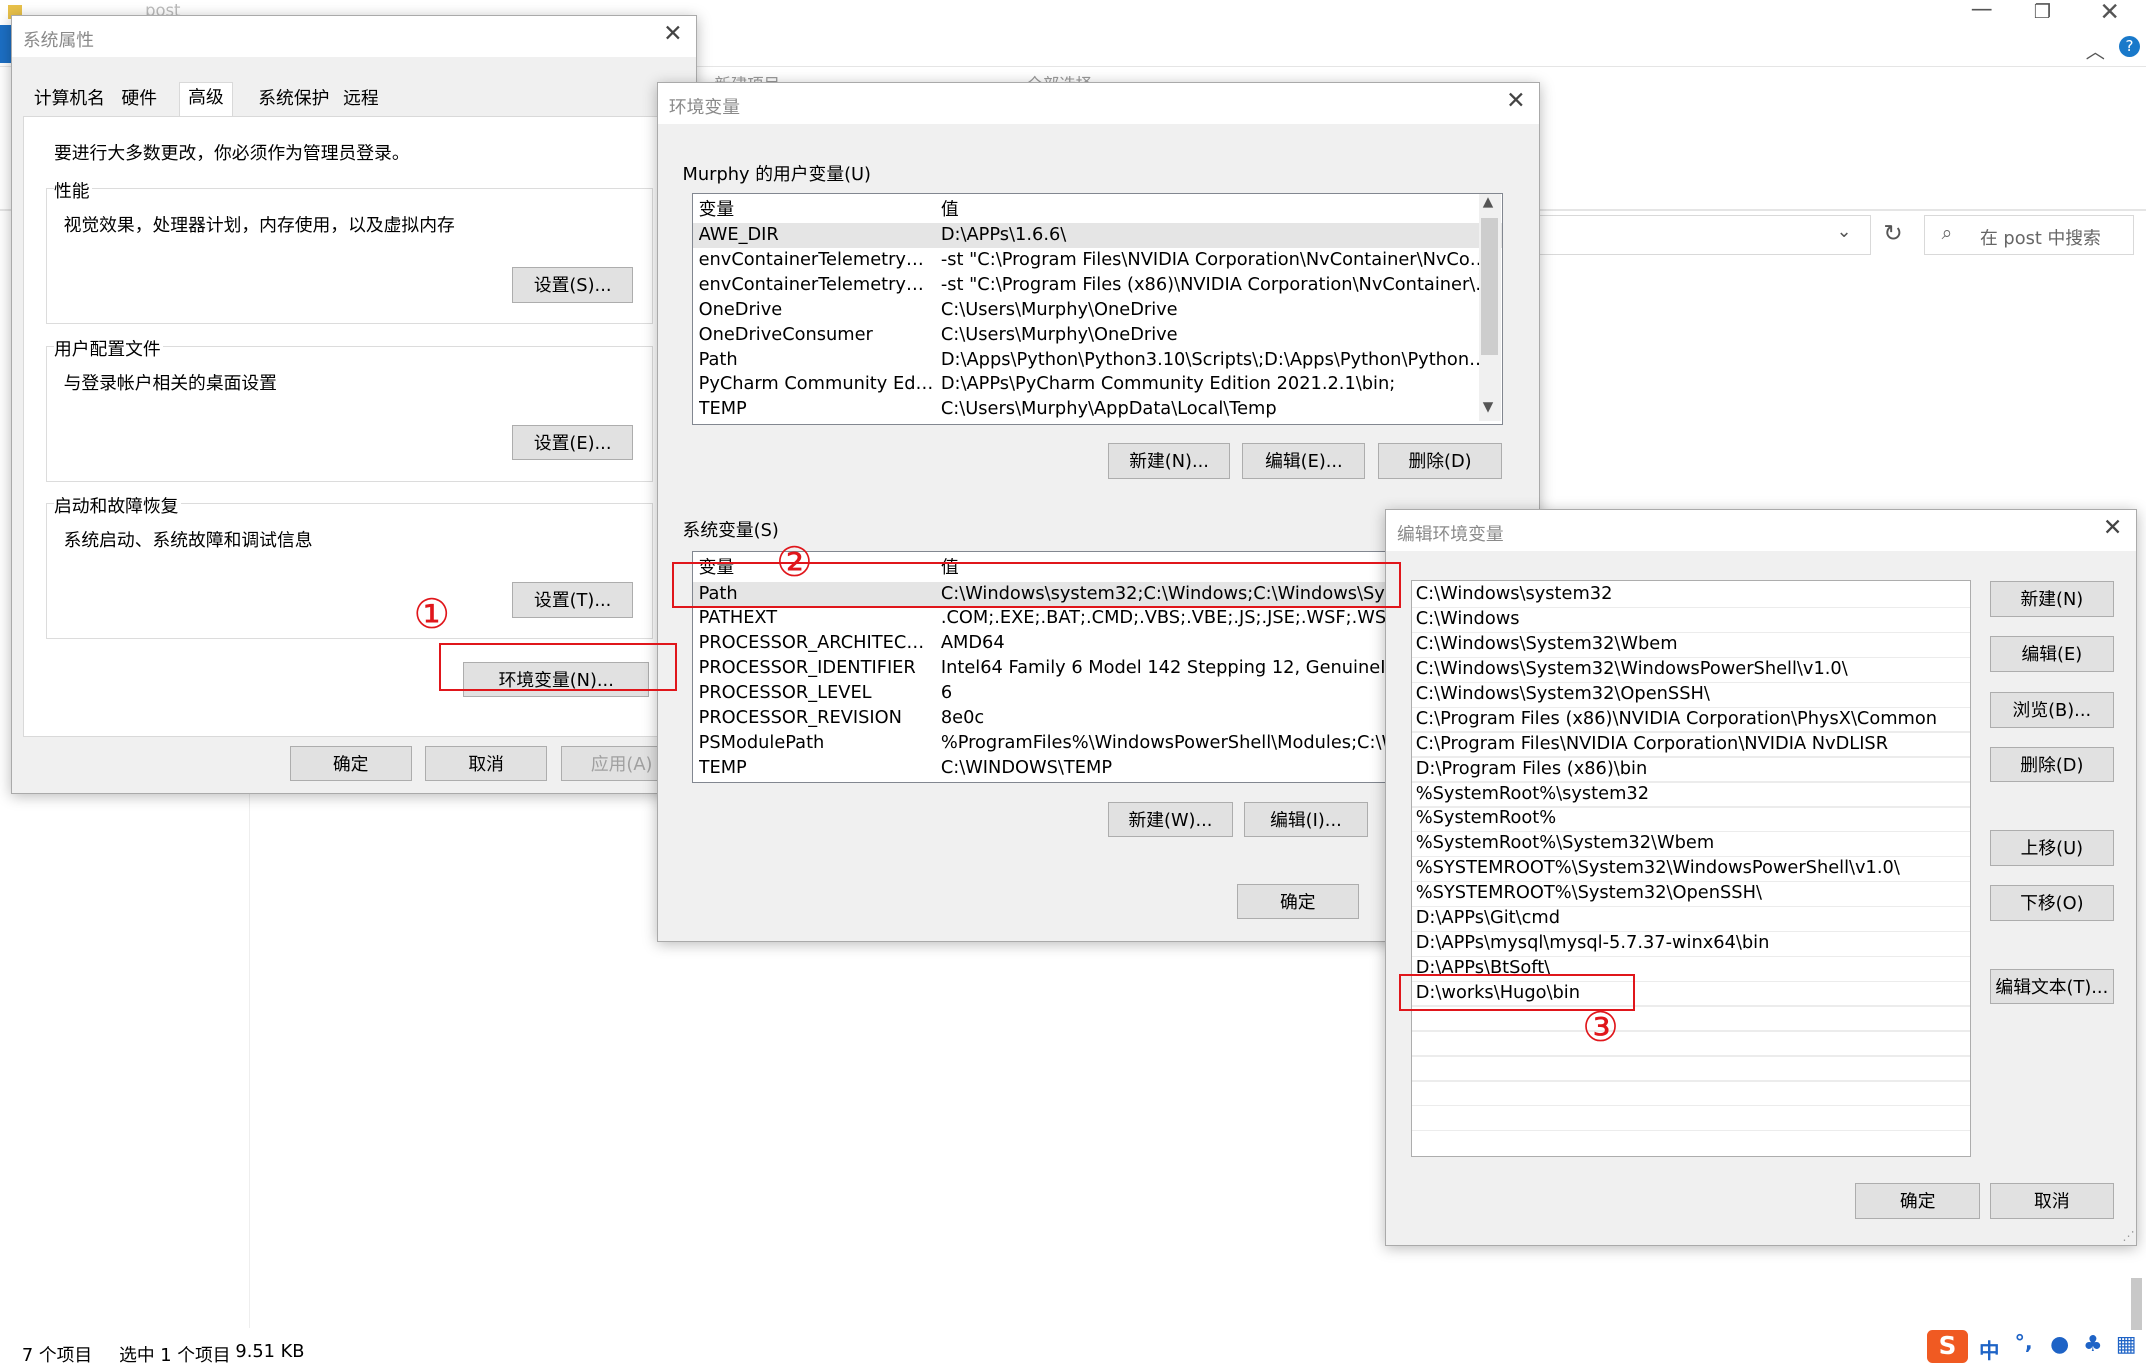 Image resolution: width=2146 pixels, height=1367 pixels. I want to click on tab-hardware: 硬件, so click(139, 99).